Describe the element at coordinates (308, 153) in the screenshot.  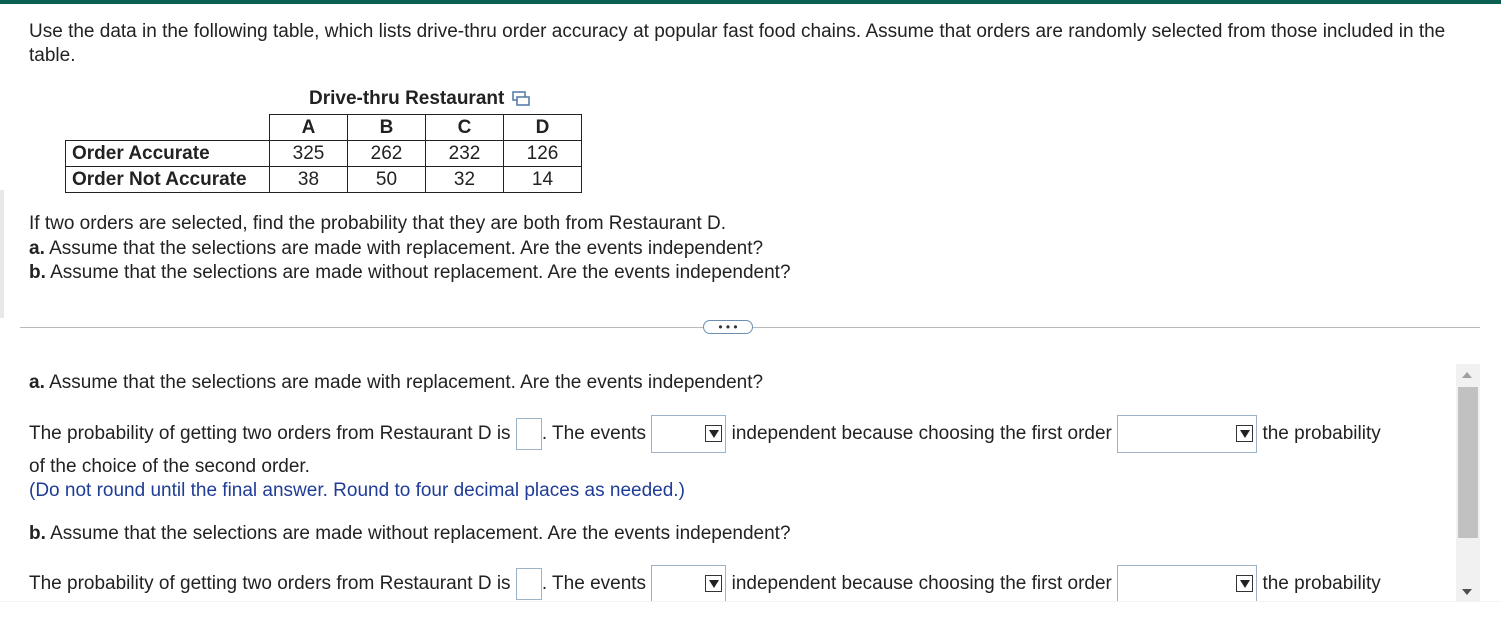
I see `table-cell: 325` at that location.